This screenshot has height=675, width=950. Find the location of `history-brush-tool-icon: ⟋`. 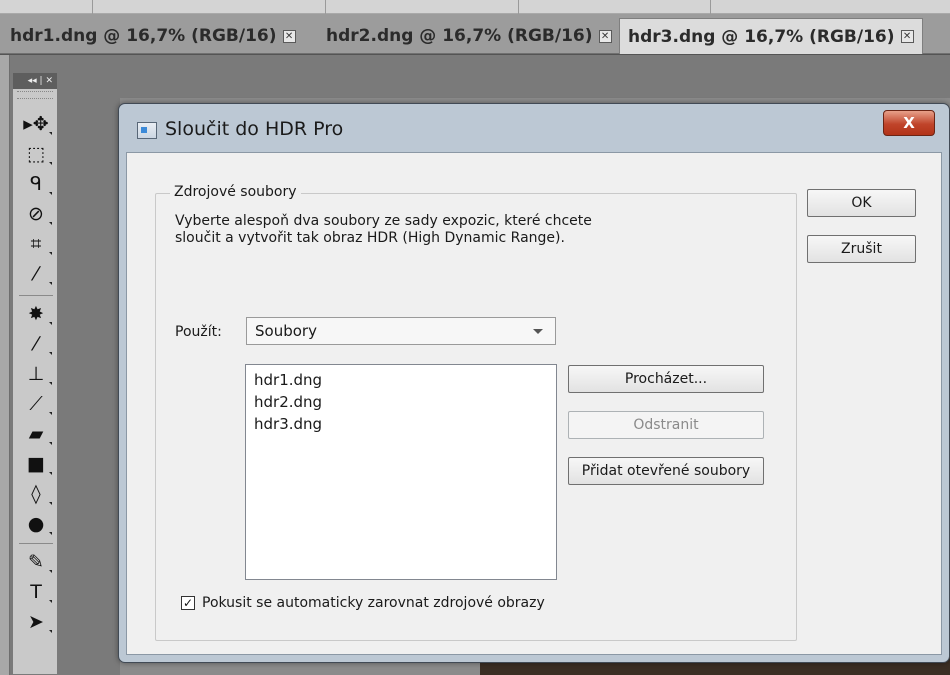

history-brush-tool-icon: ⟋ is located at coordinates (37, 404).